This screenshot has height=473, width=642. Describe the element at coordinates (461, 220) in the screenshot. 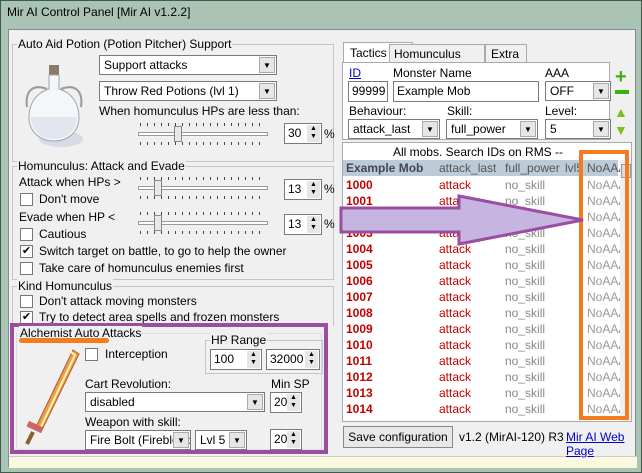

I see `arrow-annotation` at that location.